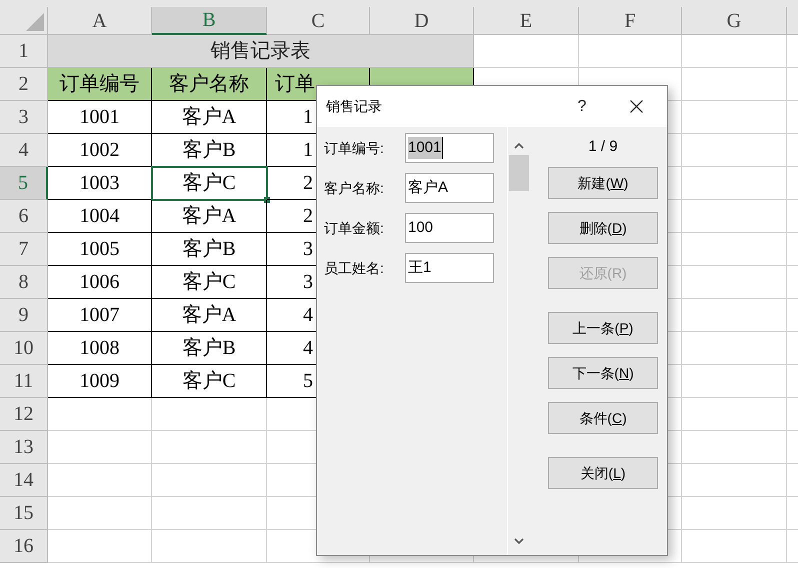 This screenshot has height=568, width=798. I want to click on row-header: 1, so click(24, 51).